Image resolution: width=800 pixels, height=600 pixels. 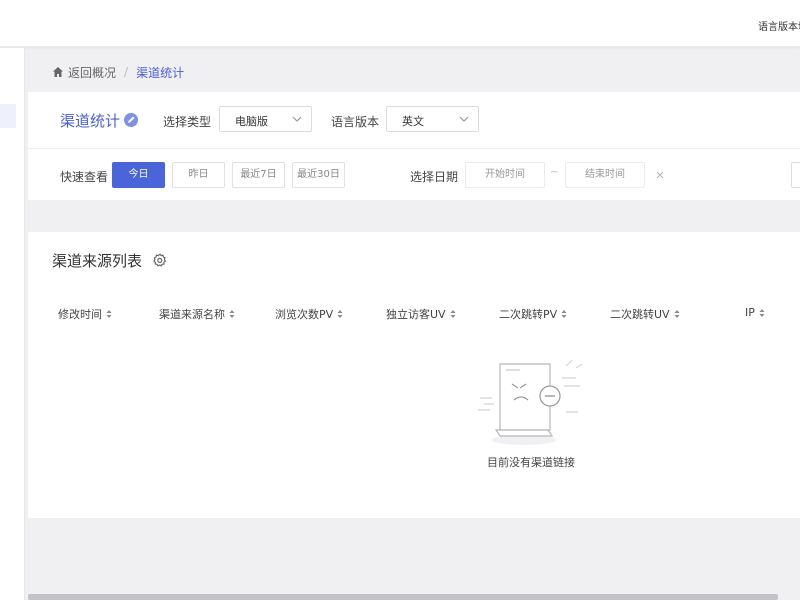 I want to click on column-pv: 浏览次数PV, so click(x=309, y=314).